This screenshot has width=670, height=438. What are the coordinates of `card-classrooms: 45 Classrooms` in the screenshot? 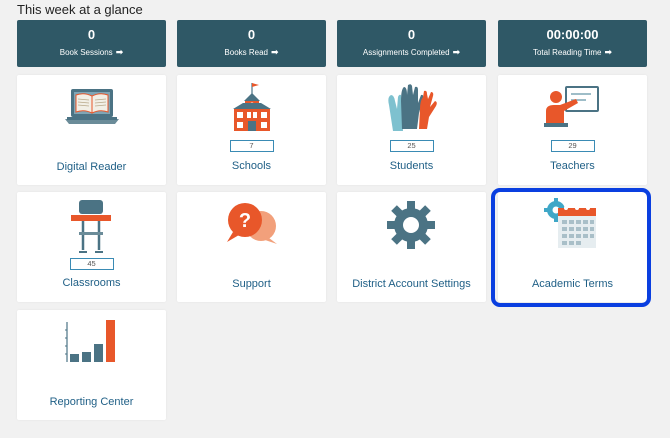 It's located at (91, 247).